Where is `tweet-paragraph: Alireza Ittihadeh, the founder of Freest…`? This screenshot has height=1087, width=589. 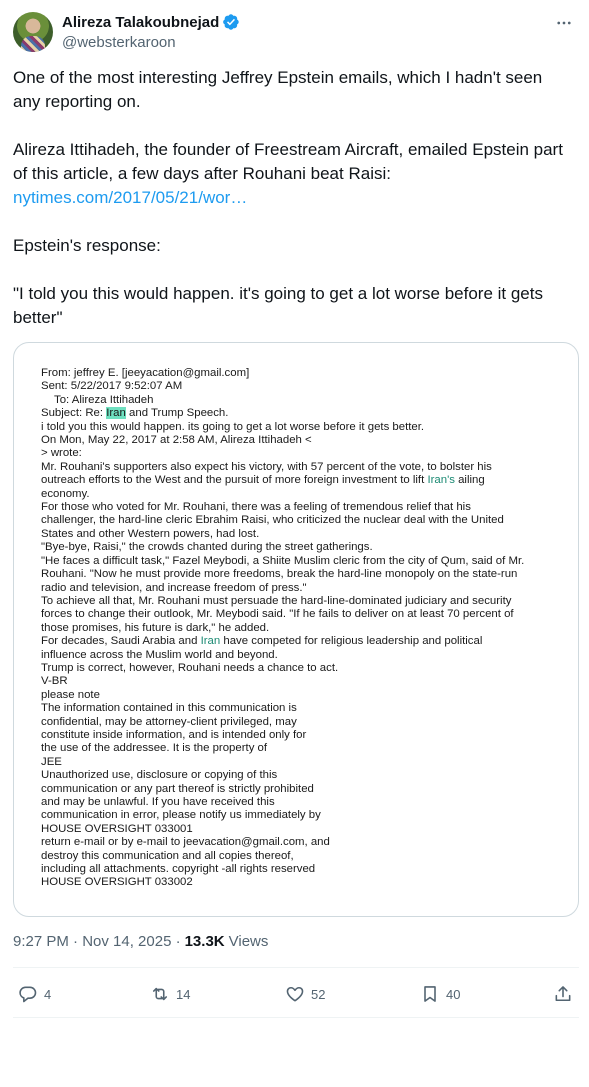
tweet-paragraph: Alireza Ittihadeh, the founder of Freest… is located at coordinates (288, 161).